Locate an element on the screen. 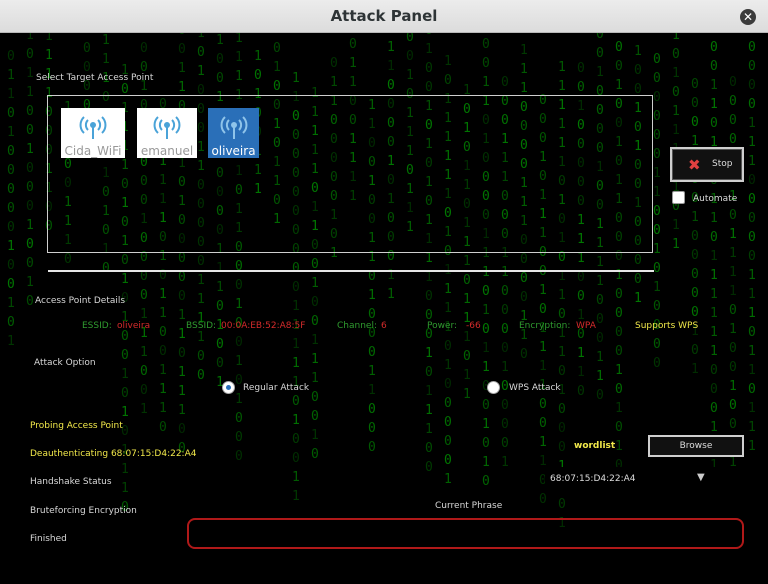  stop-button: ✖ Stop is located at coordinates (707, 164).